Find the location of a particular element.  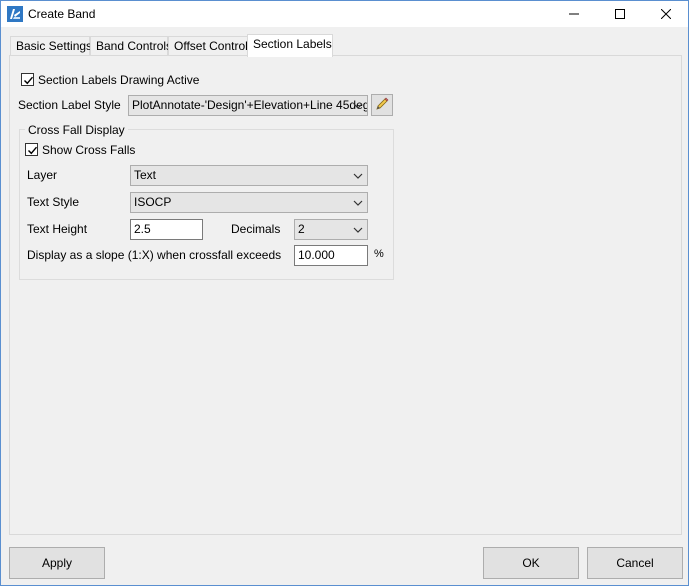

app-logo-icon is located at coordinates (15, 14).